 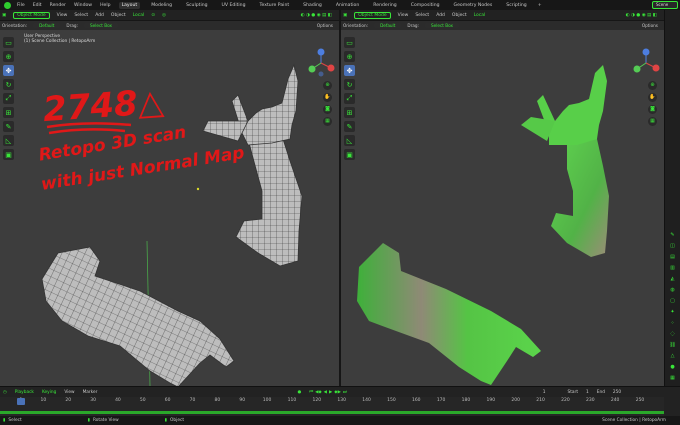 I want to click on jump-end-icon: ⏭, so click(x=345, y=392).